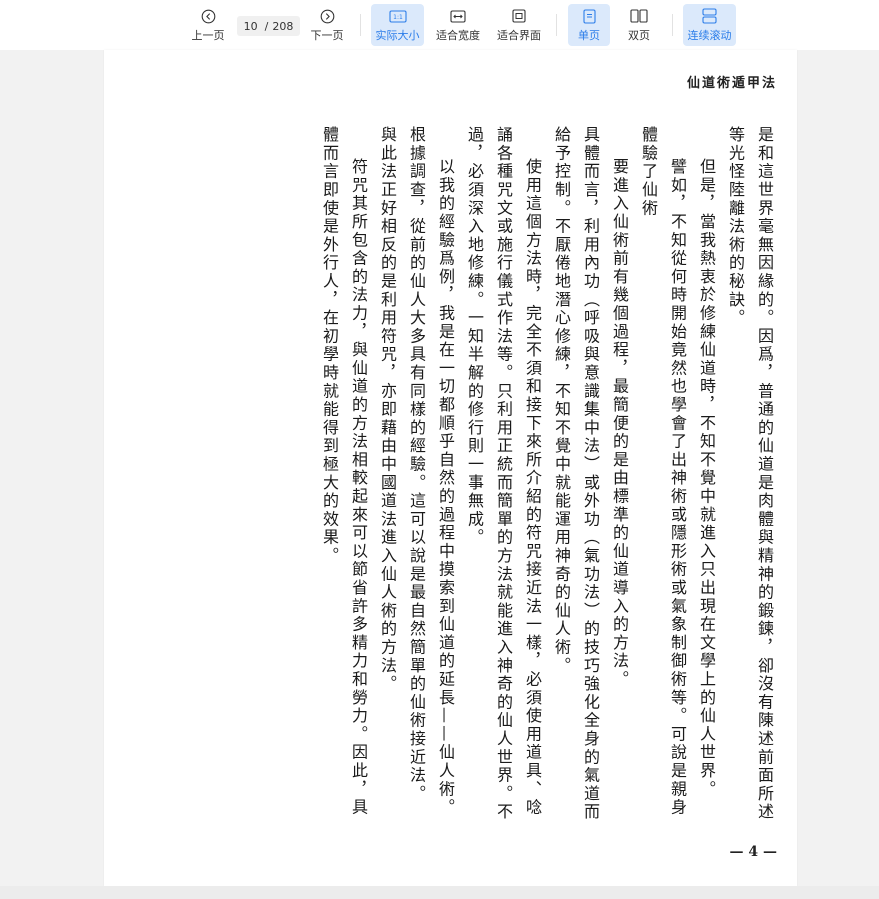  I want to click on single-page-button: 单页, so click(589, 25).